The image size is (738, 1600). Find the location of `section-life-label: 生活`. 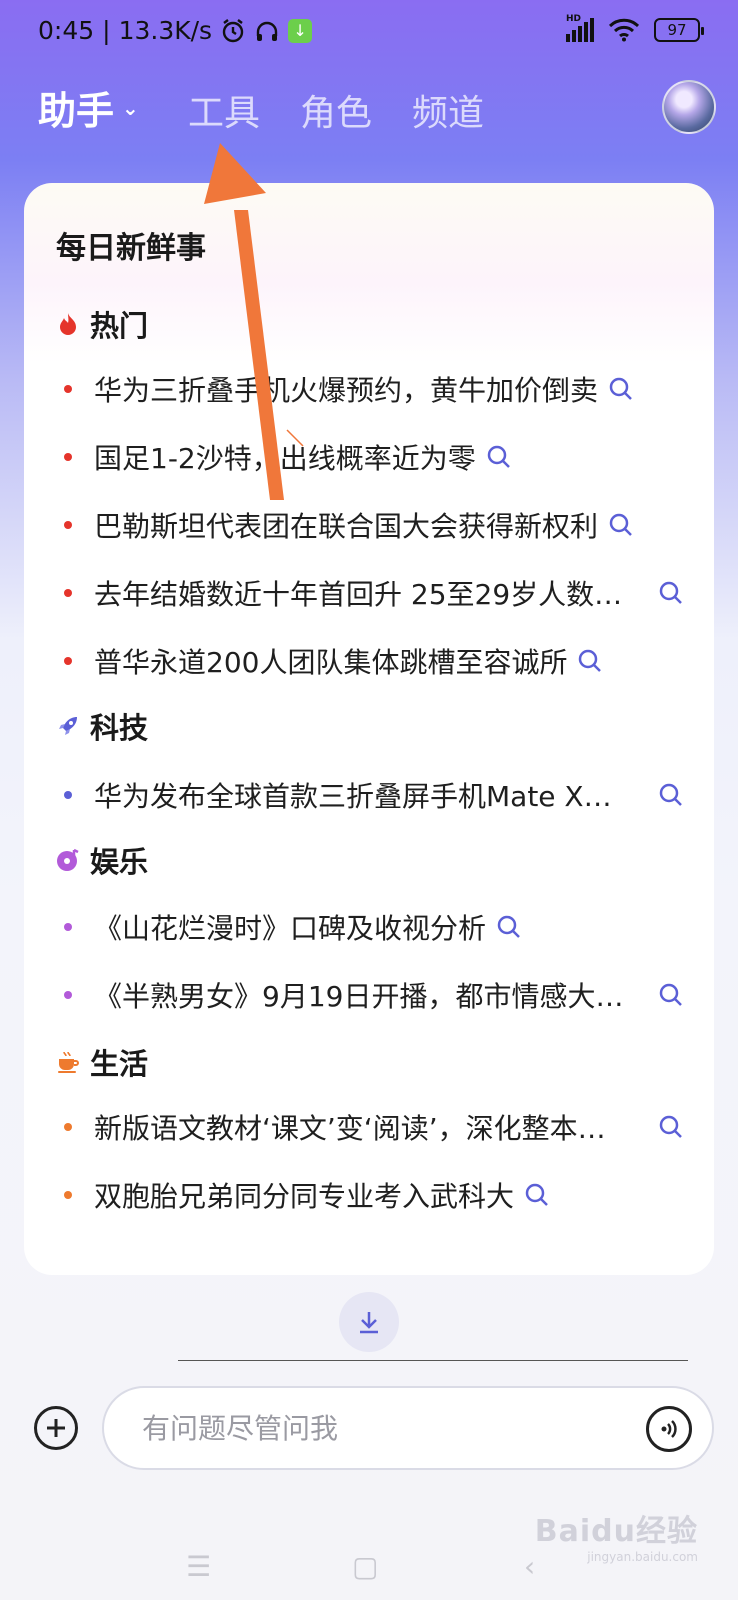

section-life-label: 生活 is located at coordinates (119, 1064).